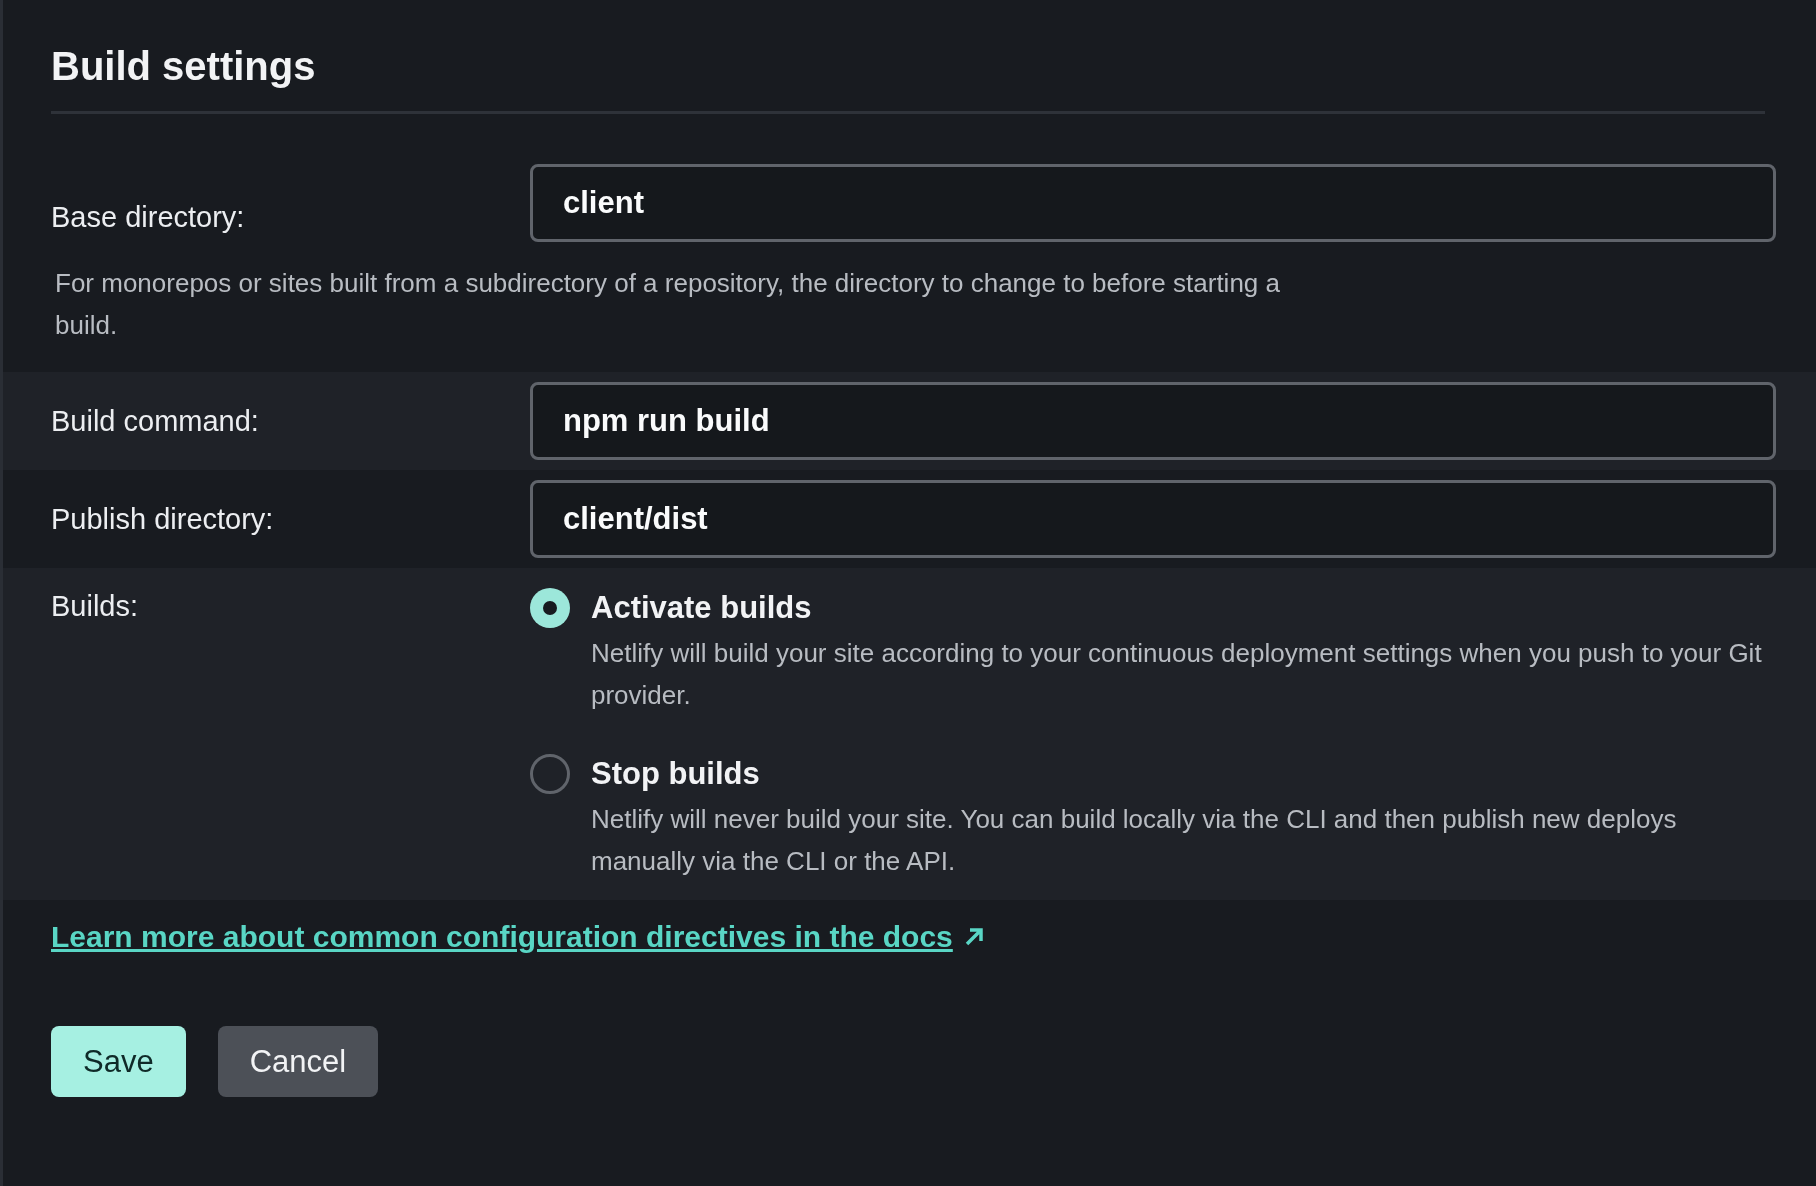 Image resolution: width=1816 pixels, height=1186 pixels. I want to click on docs-link: Learn more about common configuration directives in the docs, so click(502, 937).